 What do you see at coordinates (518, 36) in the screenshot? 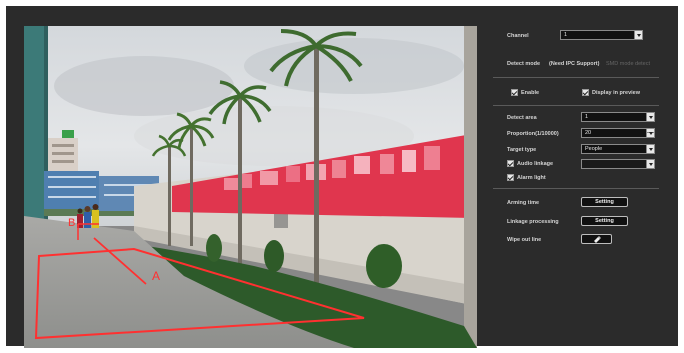
I see `channel-label: Channel` at bounding box center [518, 36].